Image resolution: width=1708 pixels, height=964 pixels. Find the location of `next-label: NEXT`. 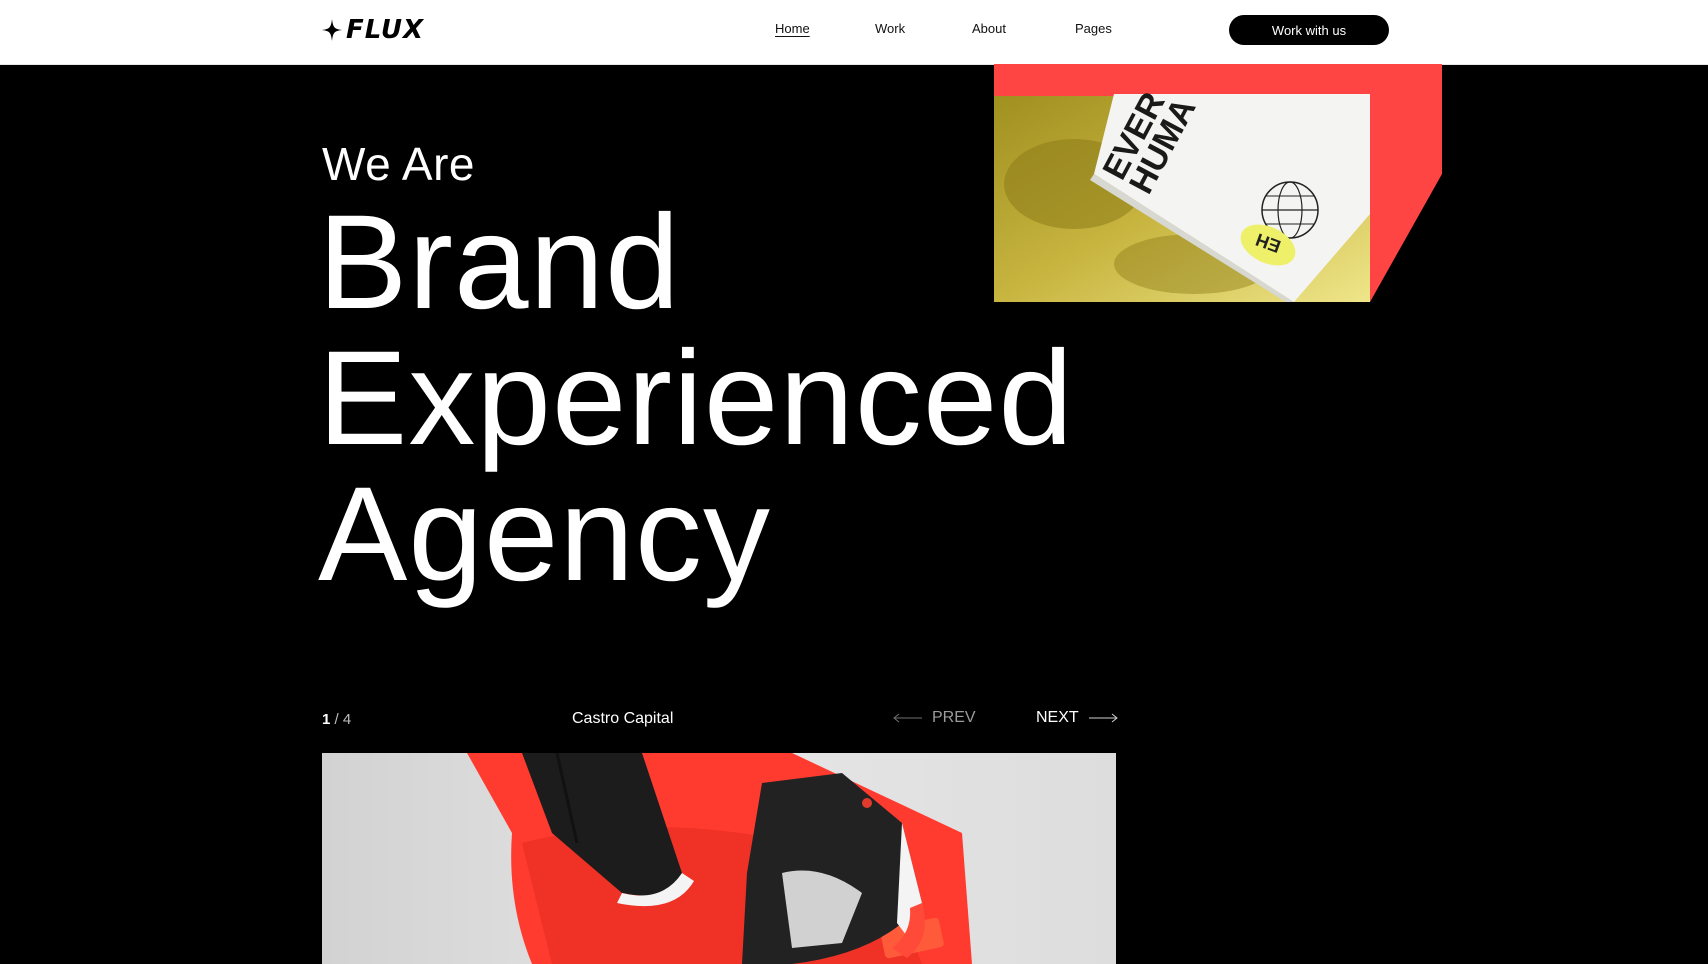

next-label: NEXT is located at coordinates (1057, 717).